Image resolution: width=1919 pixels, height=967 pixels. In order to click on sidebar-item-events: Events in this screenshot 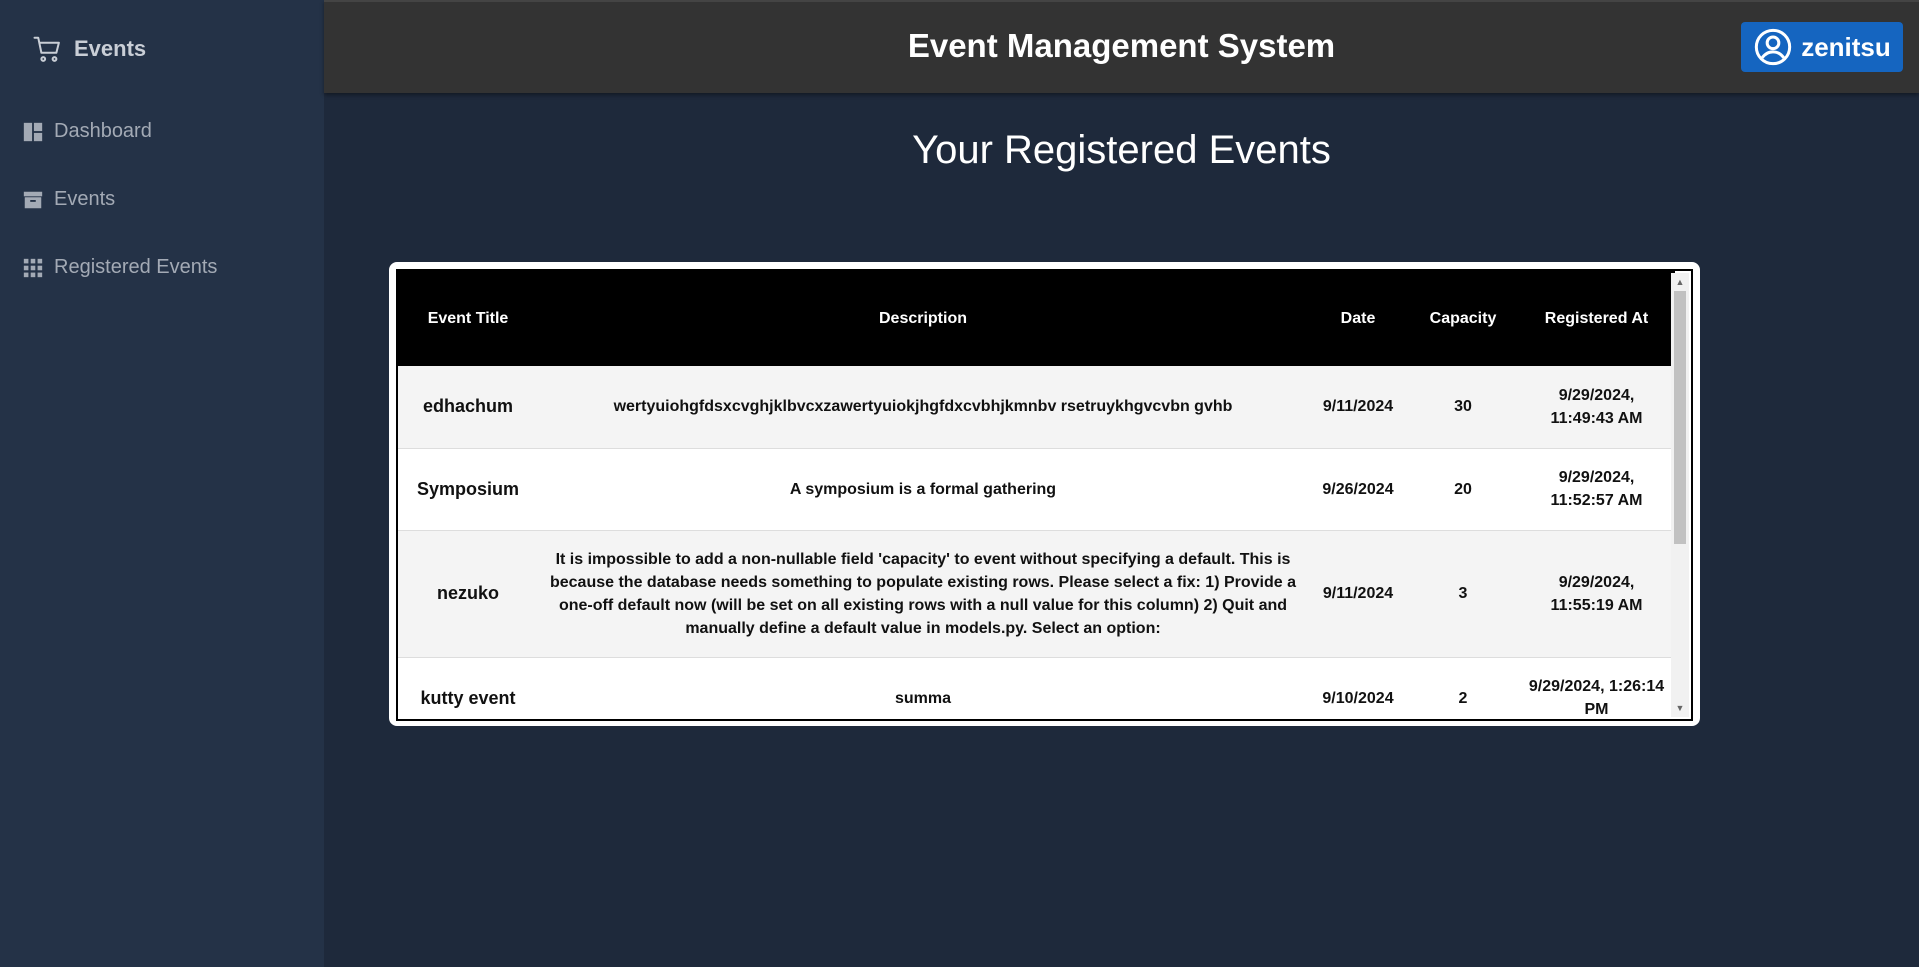, I will do `click(68, 199)`.